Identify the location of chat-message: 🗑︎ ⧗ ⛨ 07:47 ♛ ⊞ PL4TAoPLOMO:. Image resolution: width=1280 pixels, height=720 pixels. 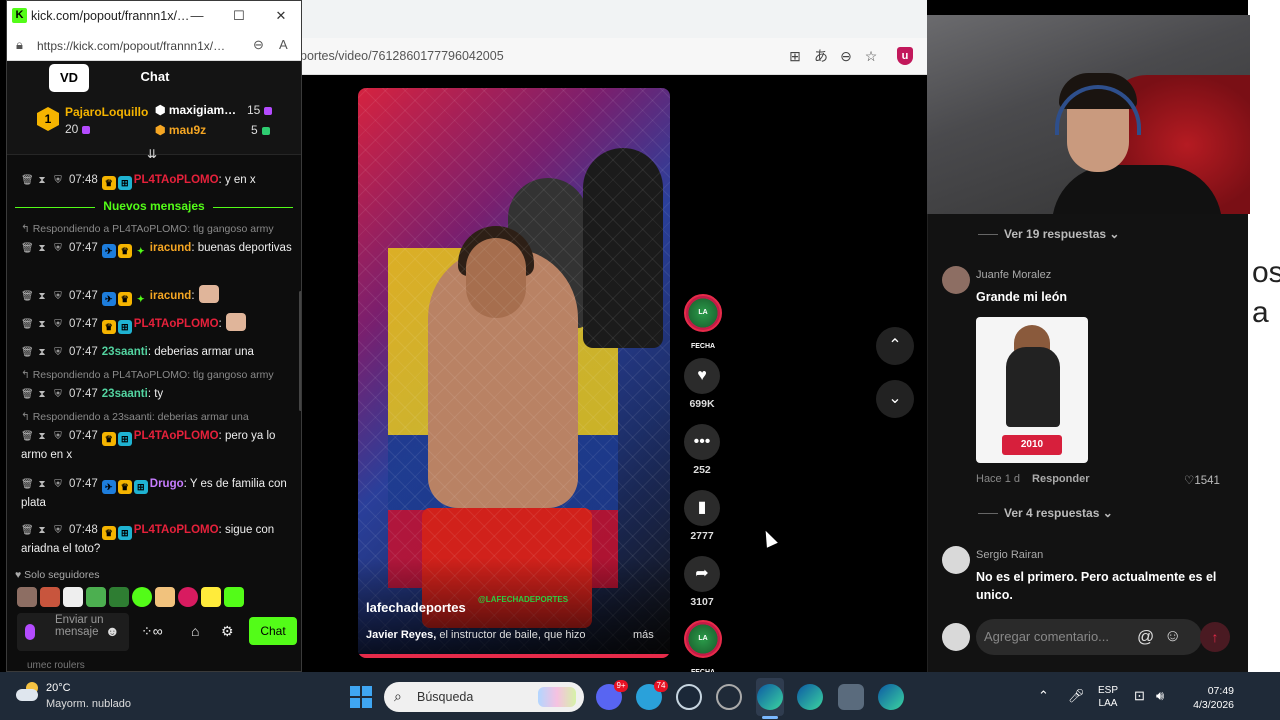
(158, 323).